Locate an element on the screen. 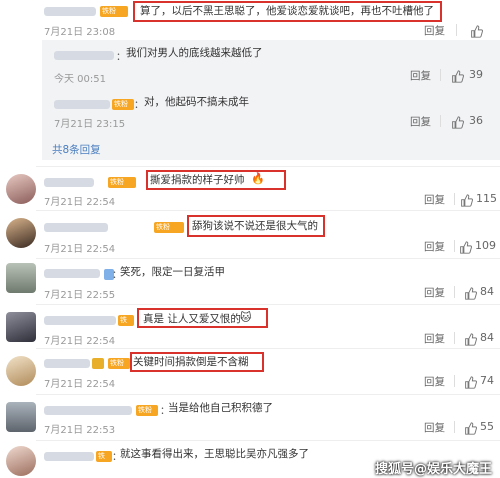  fire-emoji: 🔥 is located at coordinates (258, 178).